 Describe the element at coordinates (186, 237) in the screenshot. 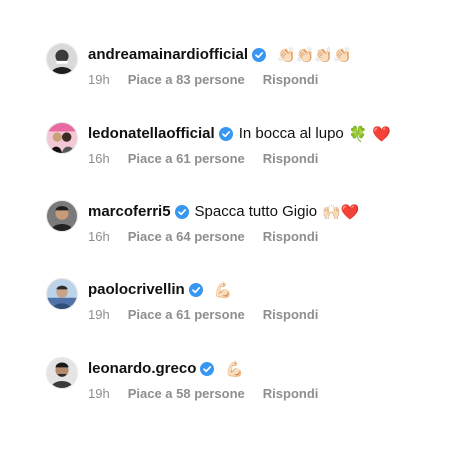

I see `likes-count: Piace a 64 persone` at that location.